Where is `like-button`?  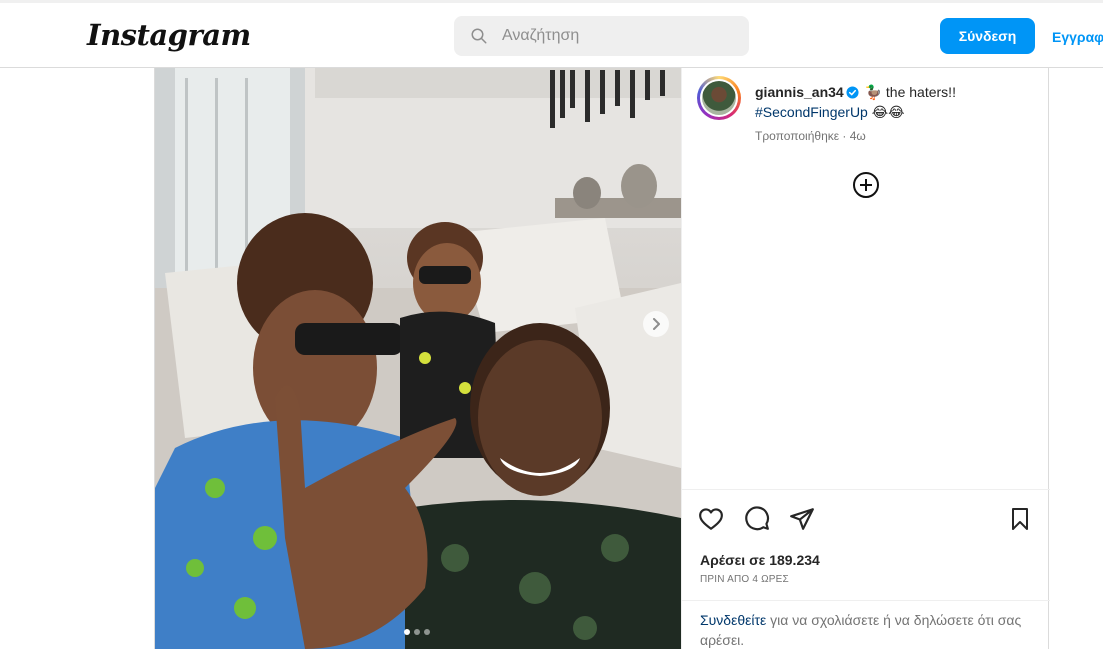 like-button is located at coordinates (711, 521).